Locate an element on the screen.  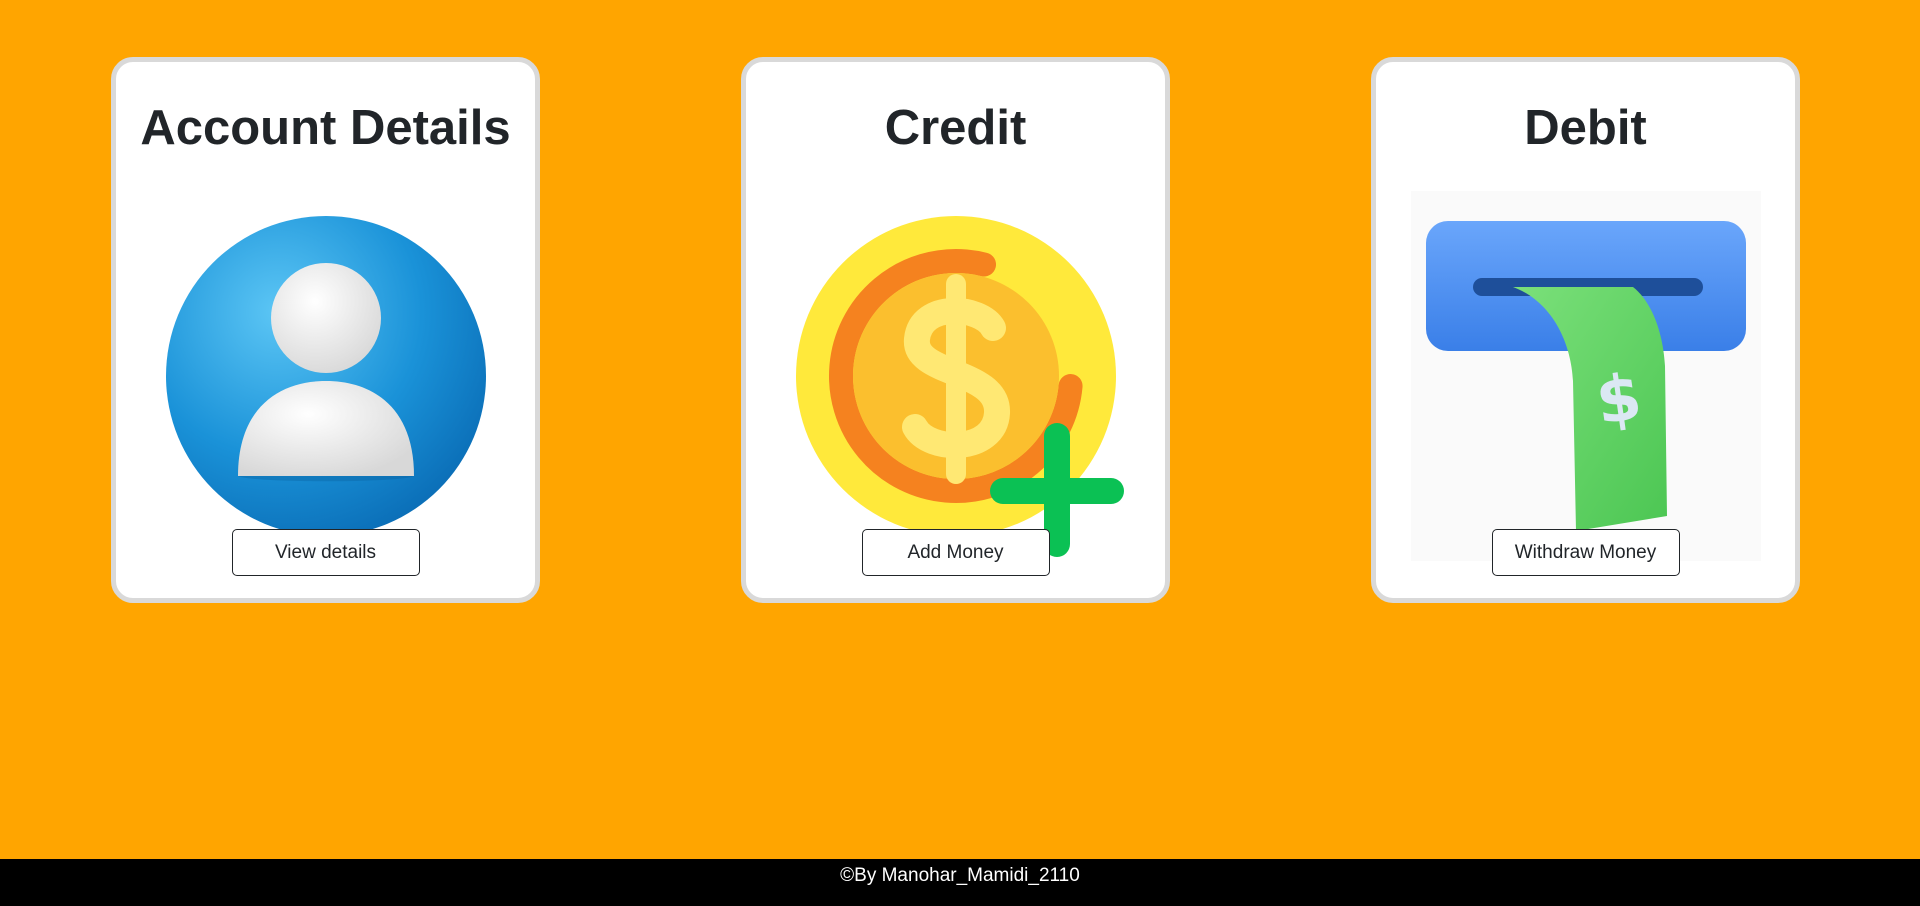
user-avatar-icon is located at coordinates (326, 376).